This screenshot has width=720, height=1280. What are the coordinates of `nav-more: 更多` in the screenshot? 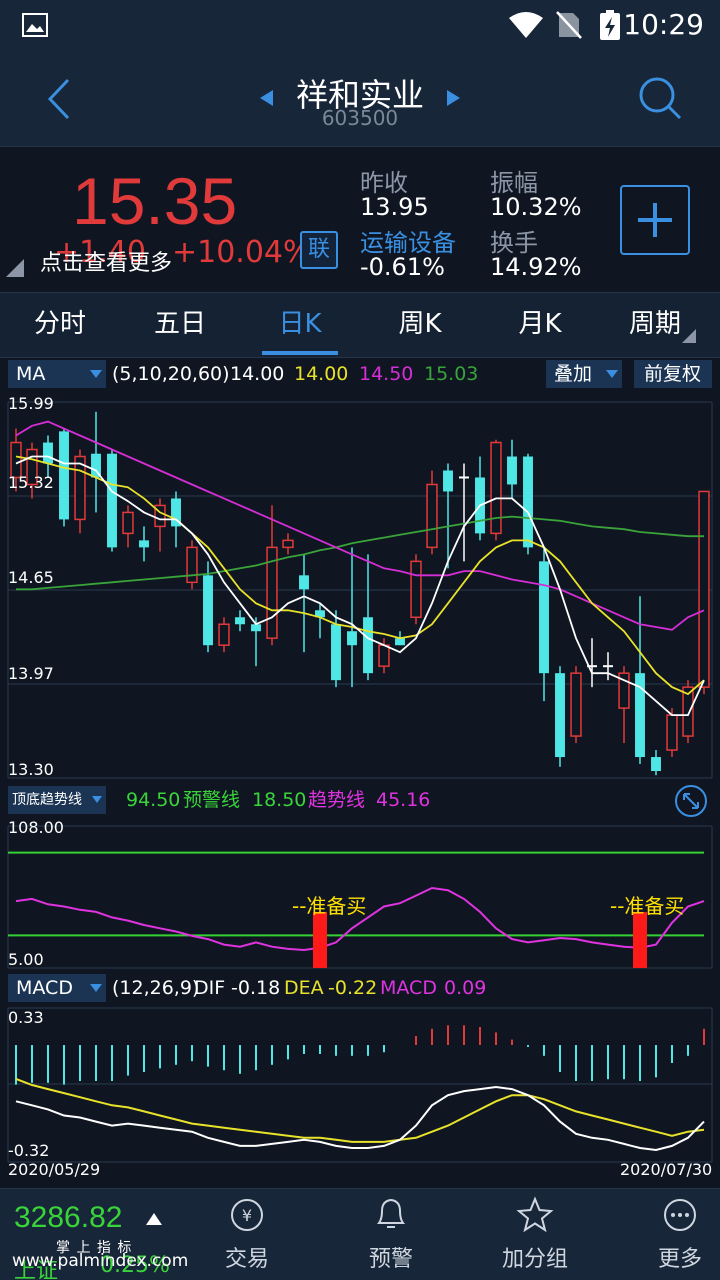 It's located at (672, 1231).